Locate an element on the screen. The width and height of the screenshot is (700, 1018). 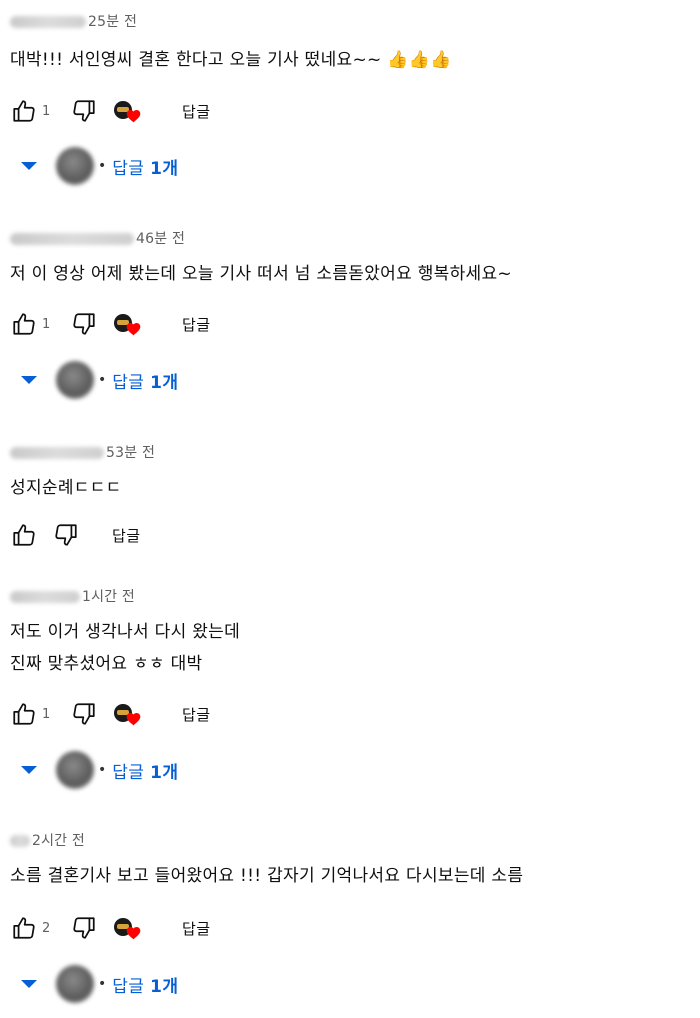
comment-text: 대박!!! 서인영씨 결혼 한다고 오늘 기사 떴네요~~ 👍👍👍 is located at coordinates (231, 60).